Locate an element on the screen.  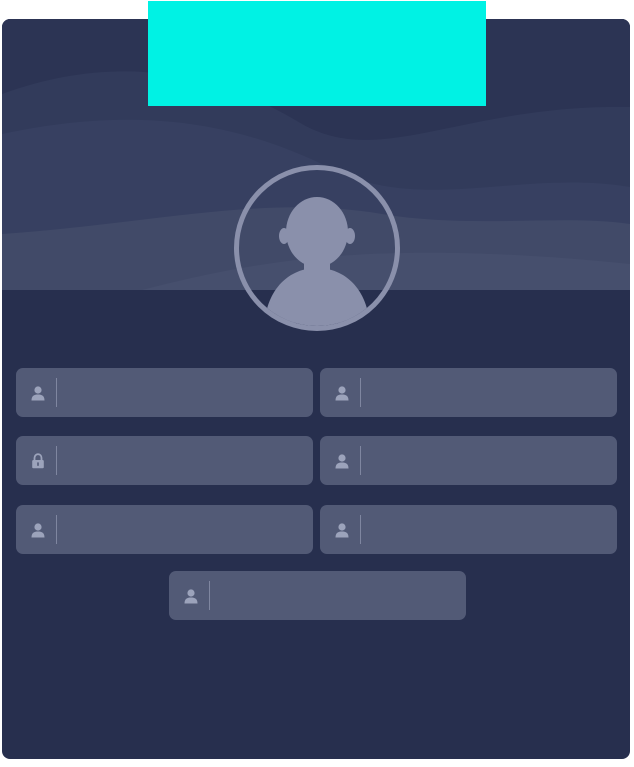
lock-icon is located at coordinates (38, 461).